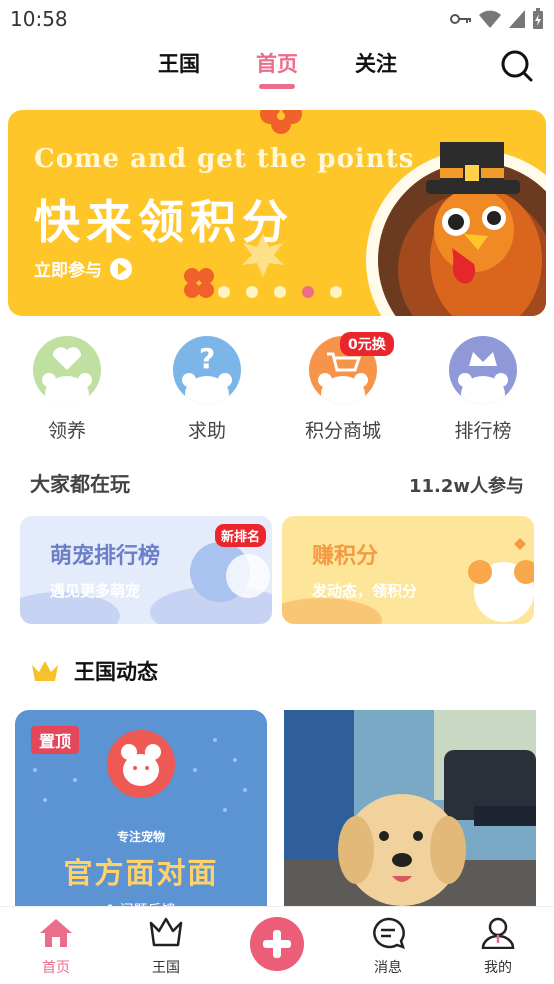 This screenshot has width=554, height=984. I want to click on status-time: 10:58, so click(39, 19).